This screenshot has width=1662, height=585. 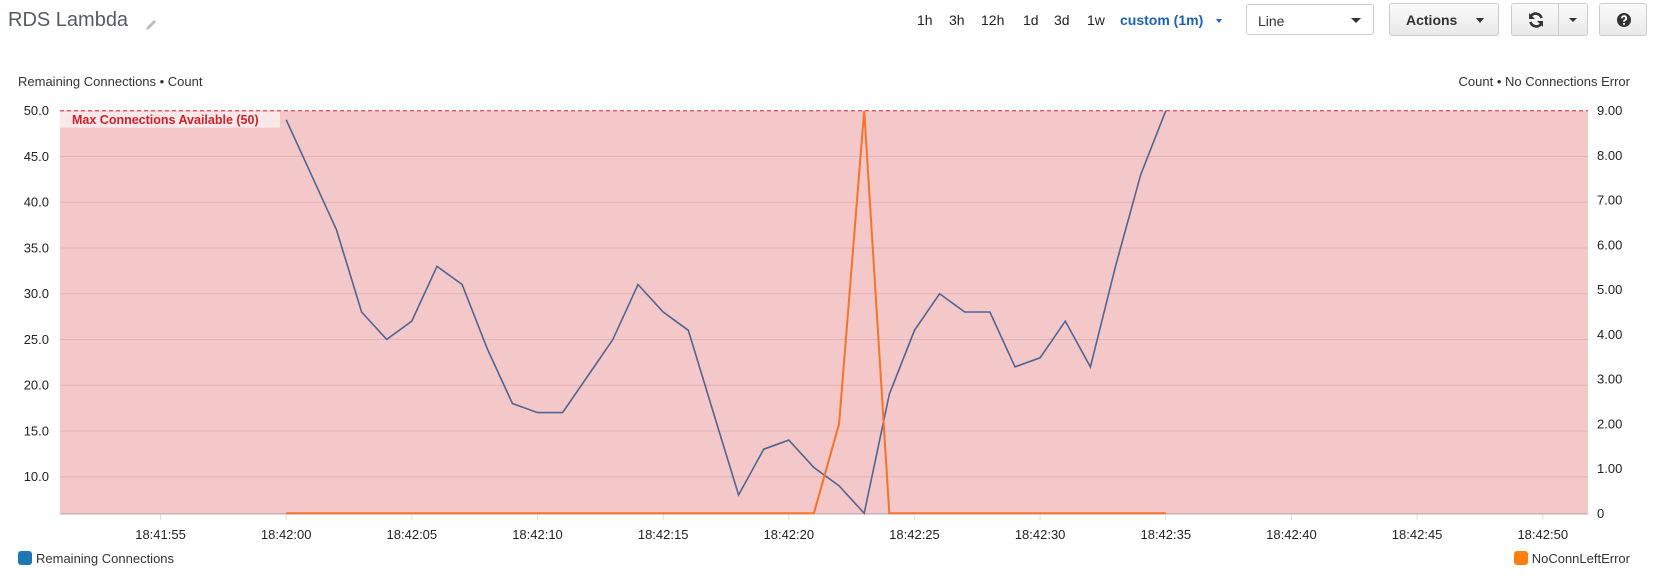 What do you see at coordinates (1609, 468) in the screenshot?
I see `y-right-tick-label: 1.00` at bounding box center [1609, 468].